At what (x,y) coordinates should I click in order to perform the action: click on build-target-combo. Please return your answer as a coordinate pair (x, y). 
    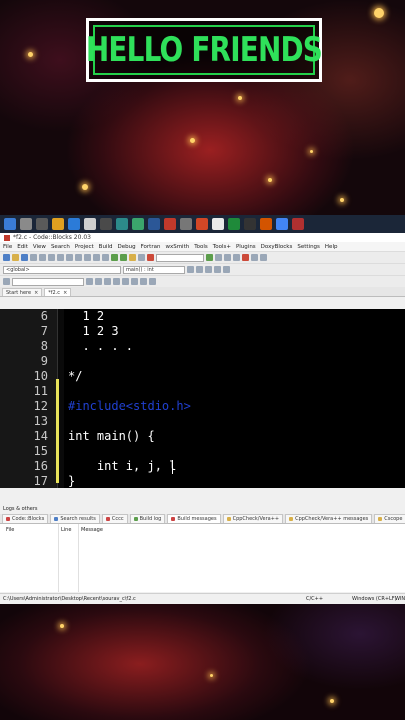
    Looking at the image, I should click on (180, 257).